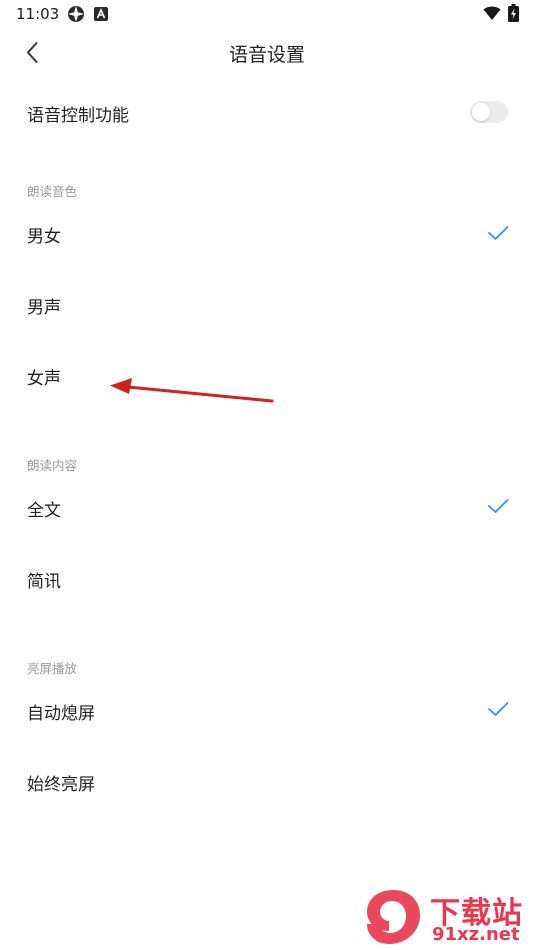 The image size is (534, 950). I want to click on watermark-logo: 下载站 91xz.net, so click(448, 917).